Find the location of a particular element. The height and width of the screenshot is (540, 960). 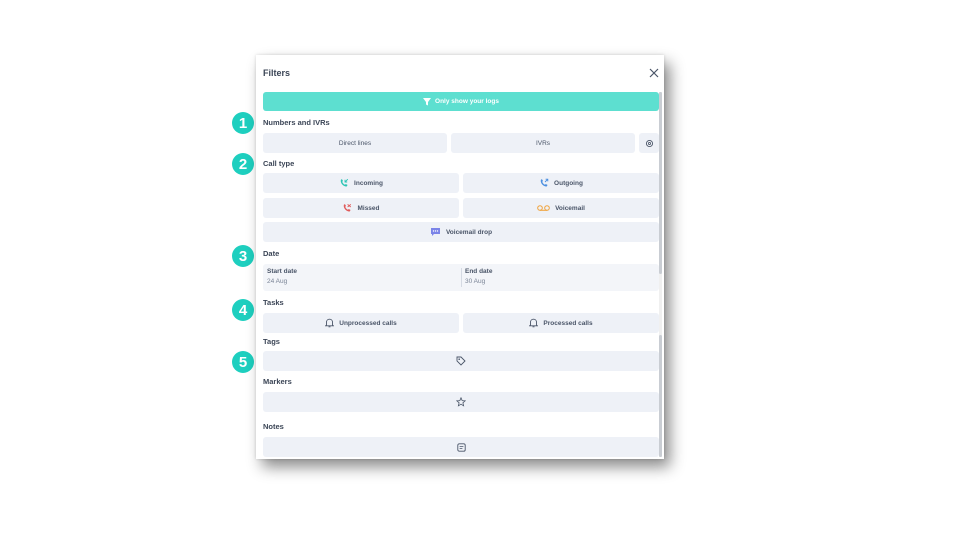

outgoing-label: Outgoing is located at coordinates (568, 183).